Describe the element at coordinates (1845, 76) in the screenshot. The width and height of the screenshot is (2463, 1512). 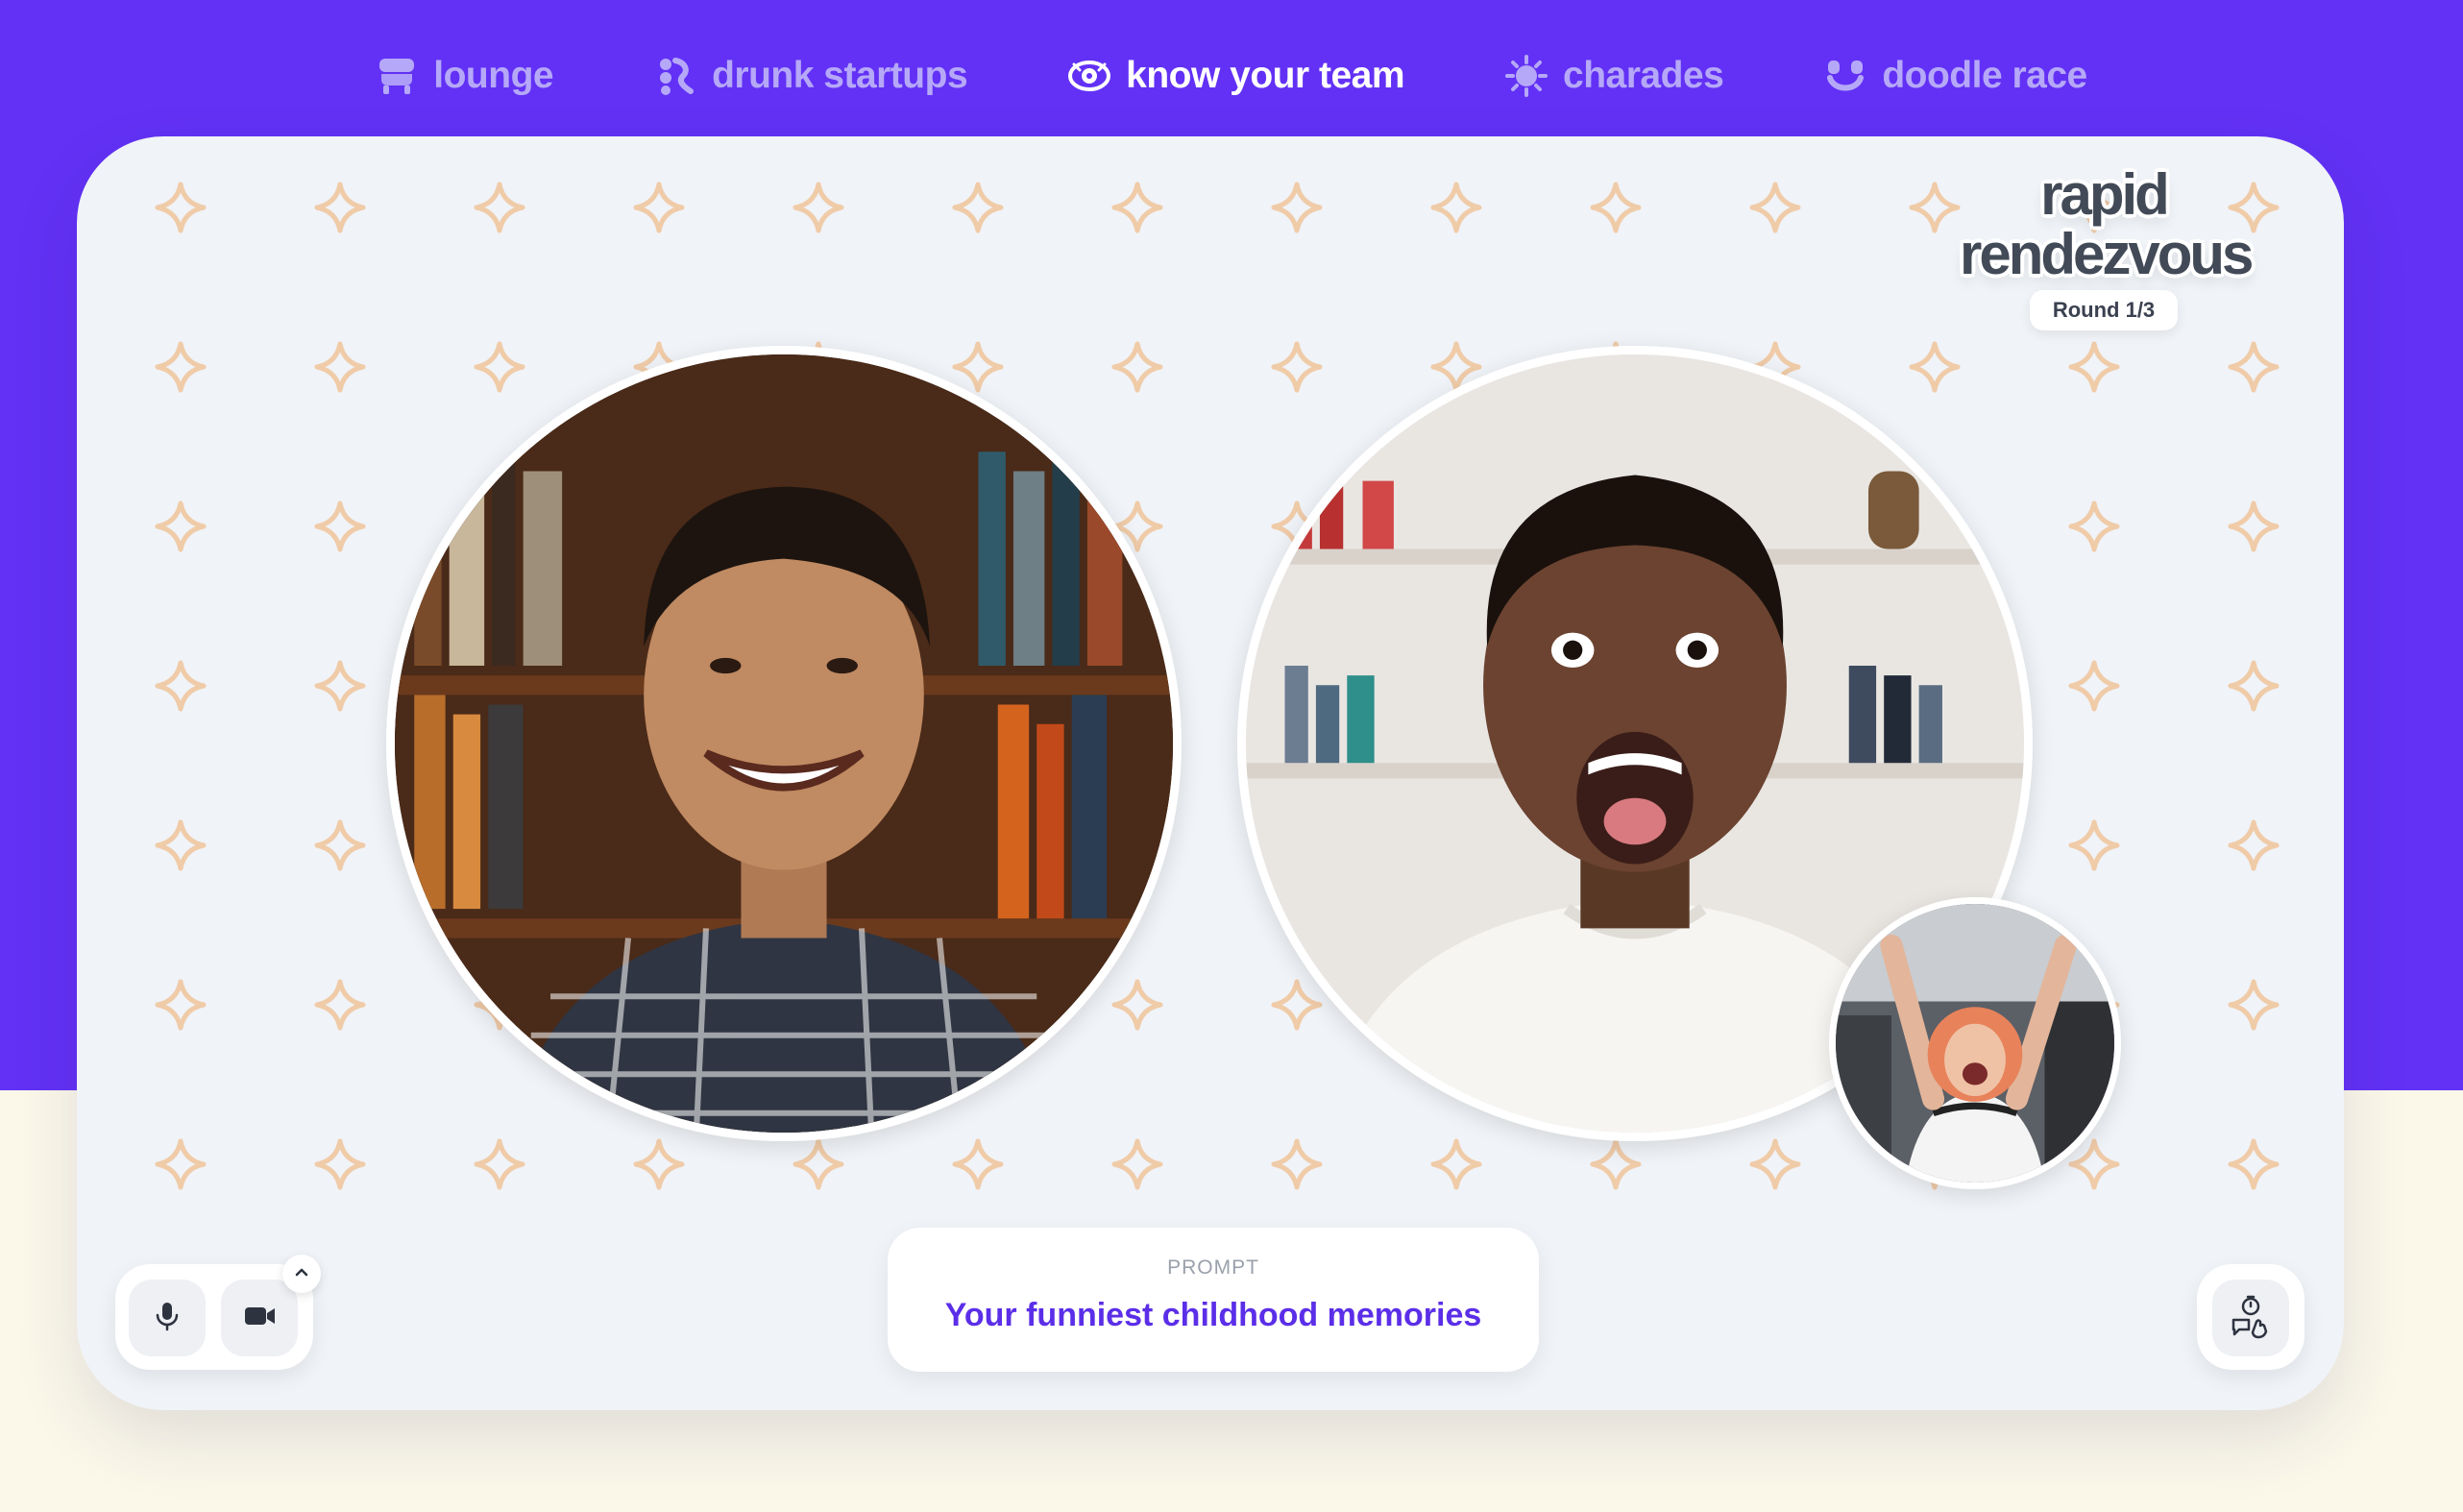
I see `doodle-race-icon` at that location.